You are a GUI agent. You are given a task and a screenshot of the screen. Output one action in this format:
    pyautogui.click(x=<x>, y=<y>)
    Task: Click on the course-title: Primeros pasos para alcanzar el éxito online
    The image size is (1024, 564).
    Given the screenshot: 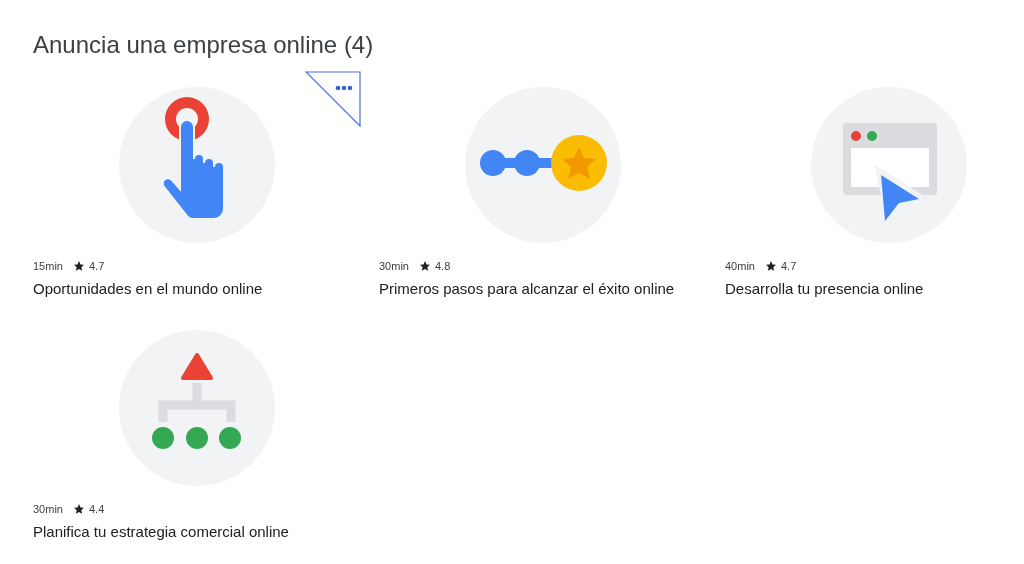 What is the action you would take?
    pyautogui.click(x=527, y=288)
    